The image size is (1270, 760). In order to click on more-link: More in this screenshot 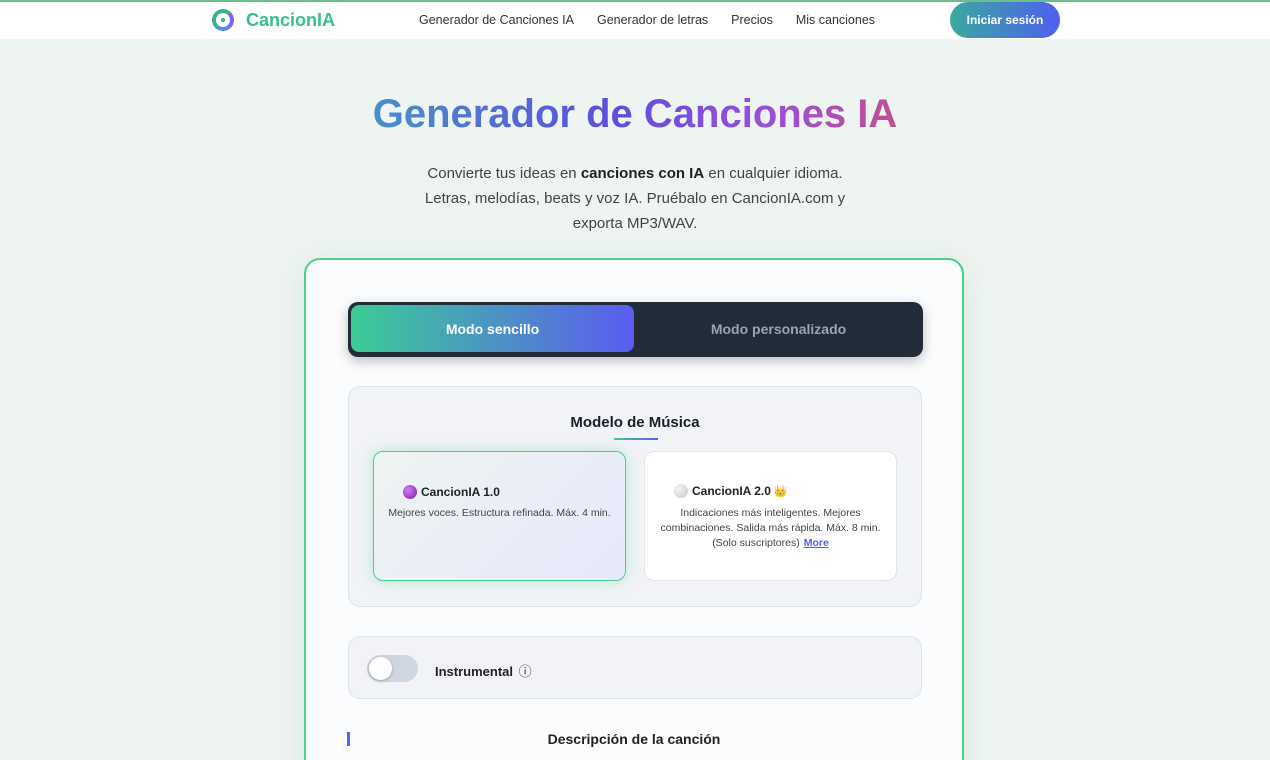, I will do `click(816, 543)`.